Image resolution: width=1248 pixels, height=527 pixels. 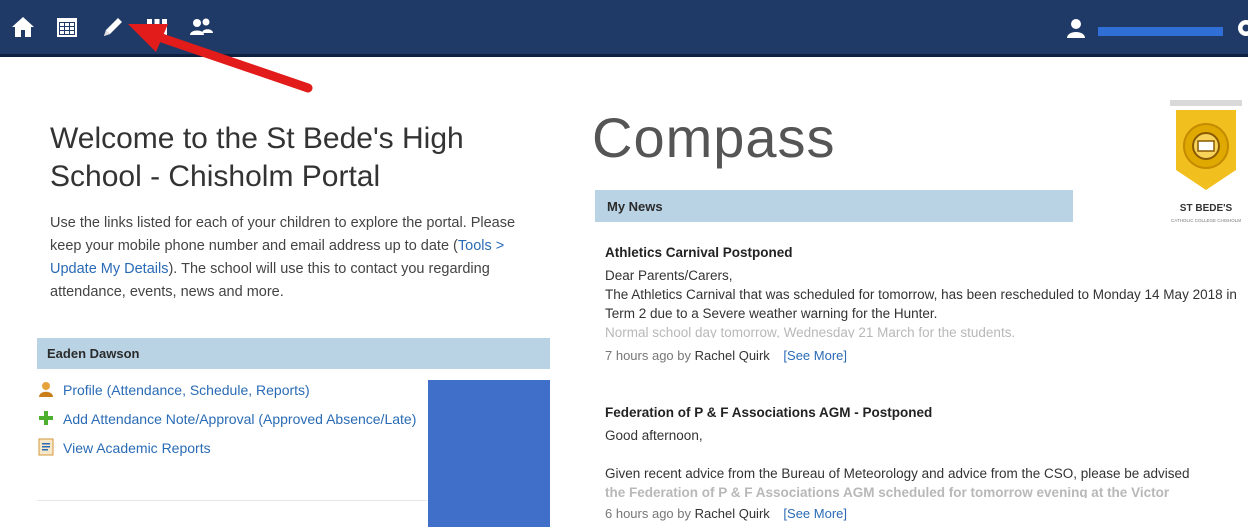 What do you see at coordinates (922, 513) in the screenshot?
I see `news-meta: 6 hours ago by Rachel Quirk [See More]` at bounding box center [922, 513].